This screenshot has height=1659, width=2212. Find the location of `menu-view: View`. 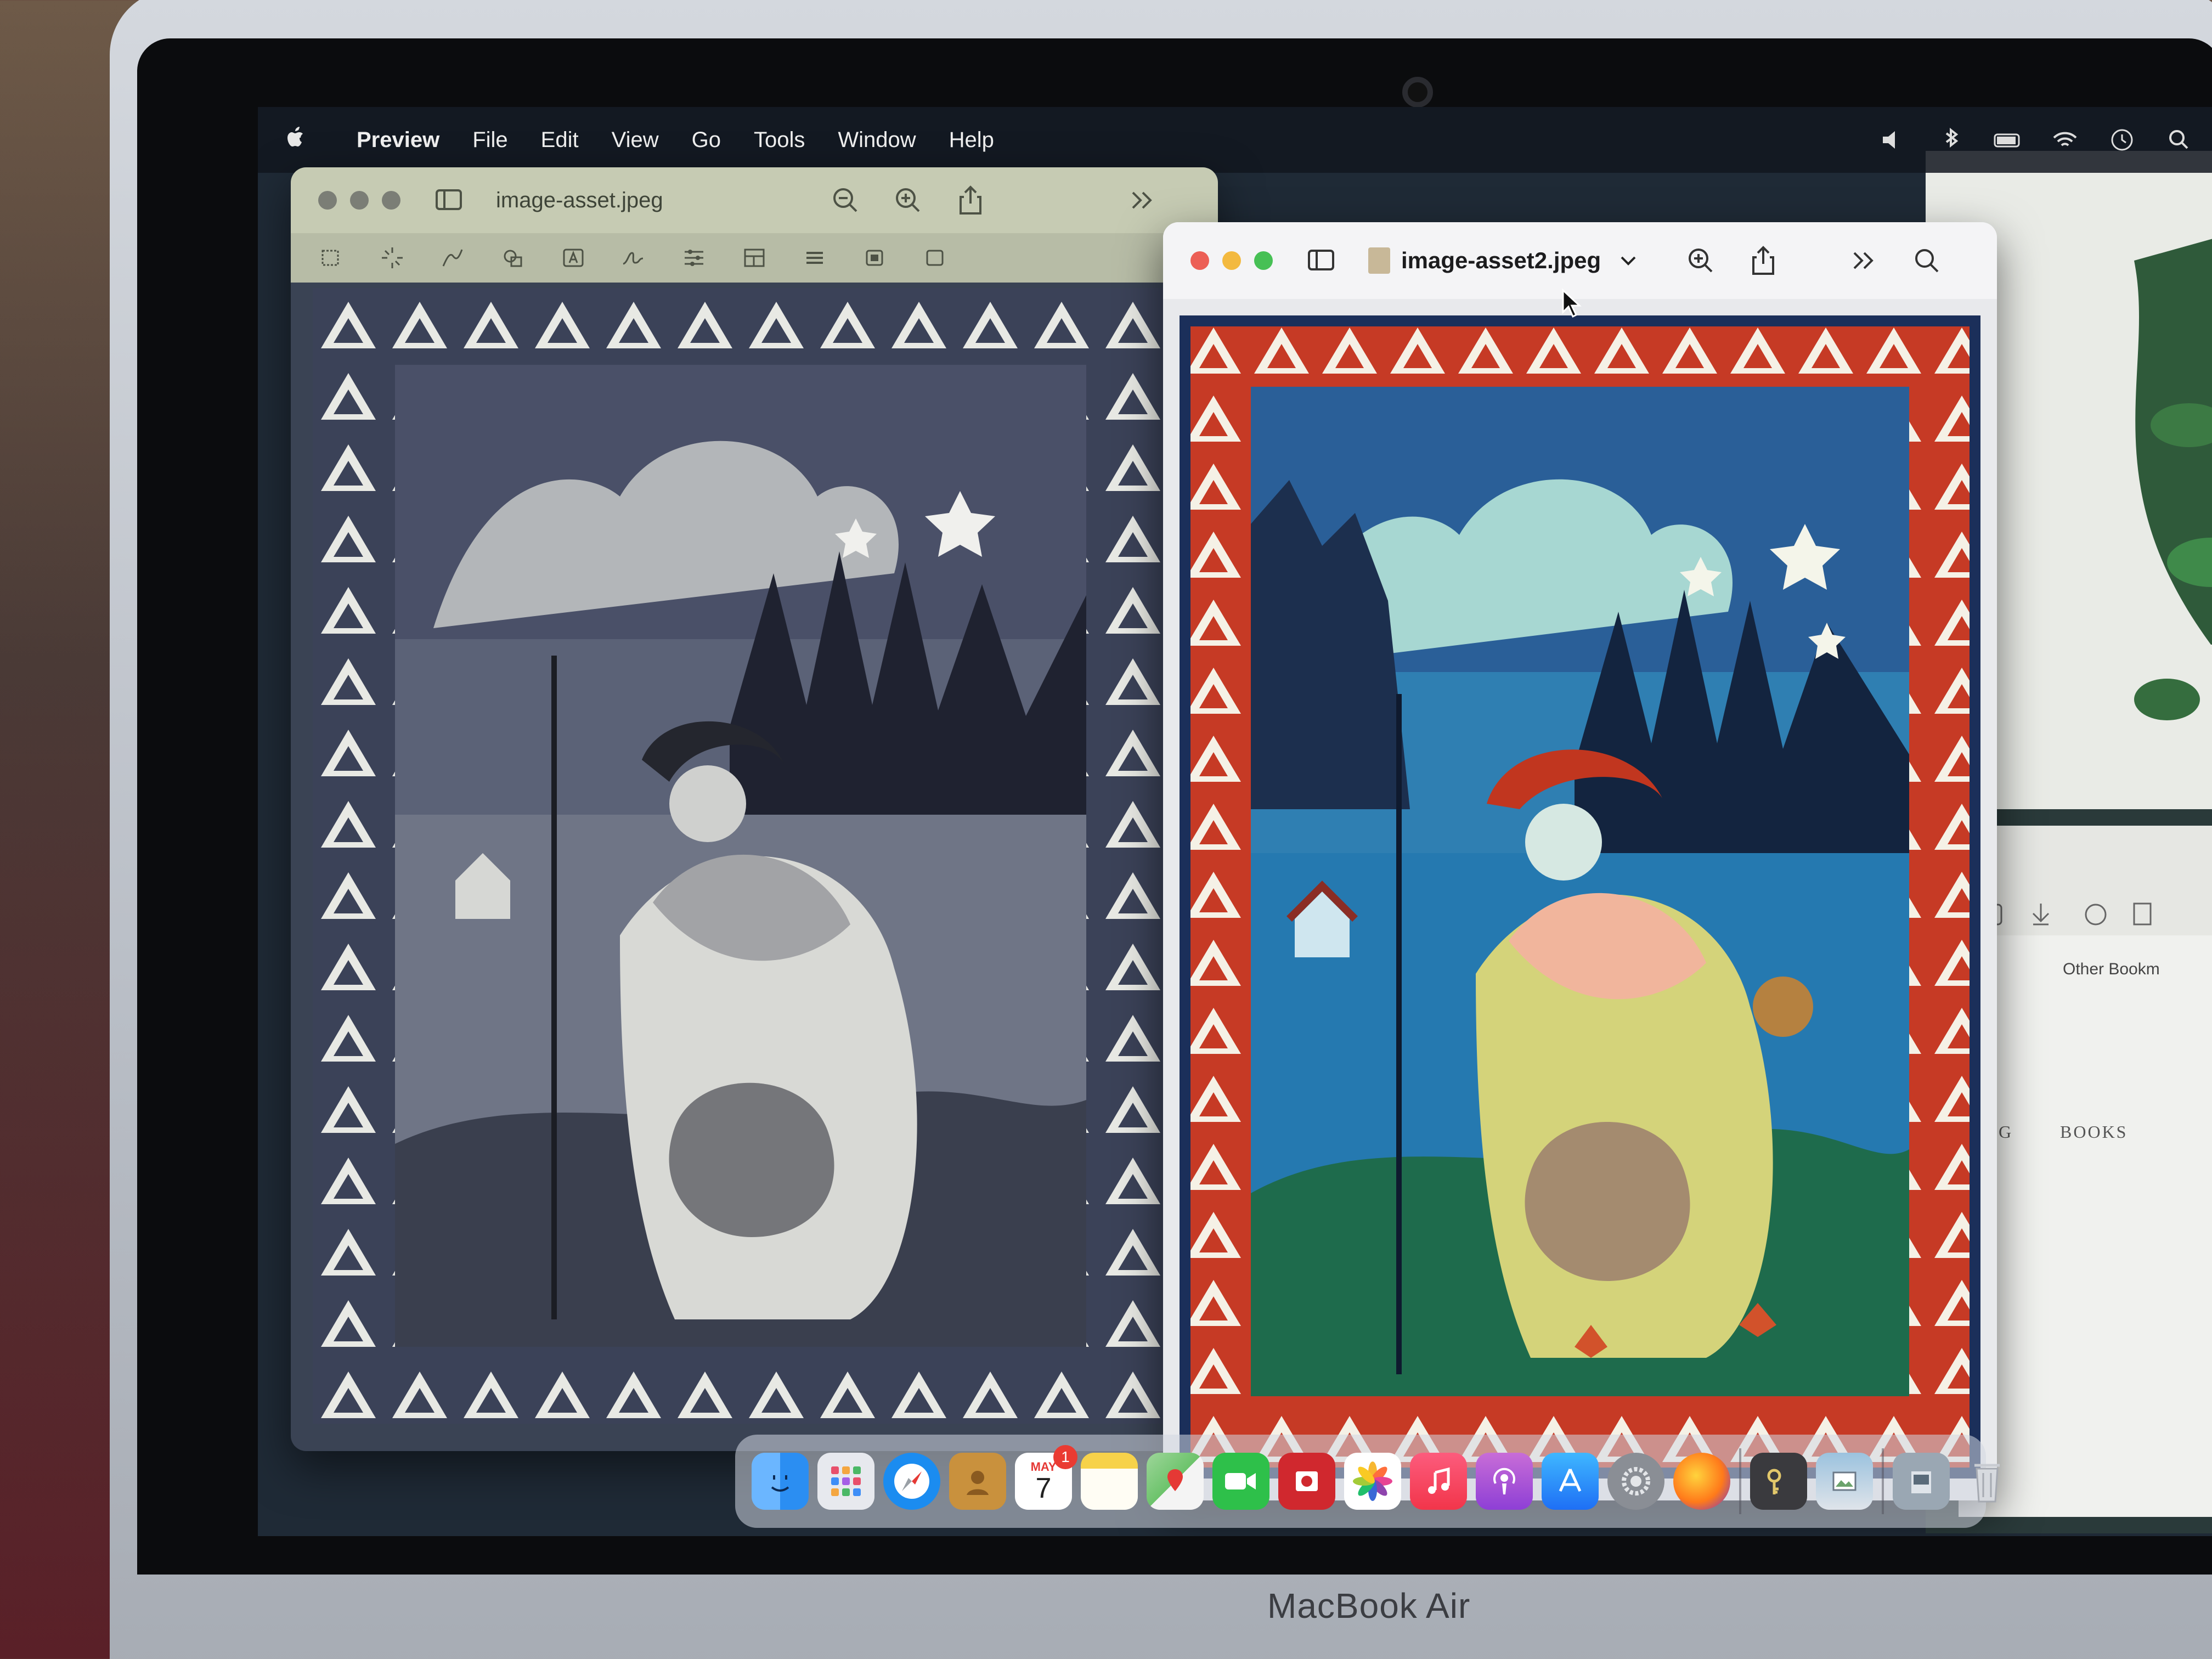

menu-view: View is located at coordinates (635, 140).